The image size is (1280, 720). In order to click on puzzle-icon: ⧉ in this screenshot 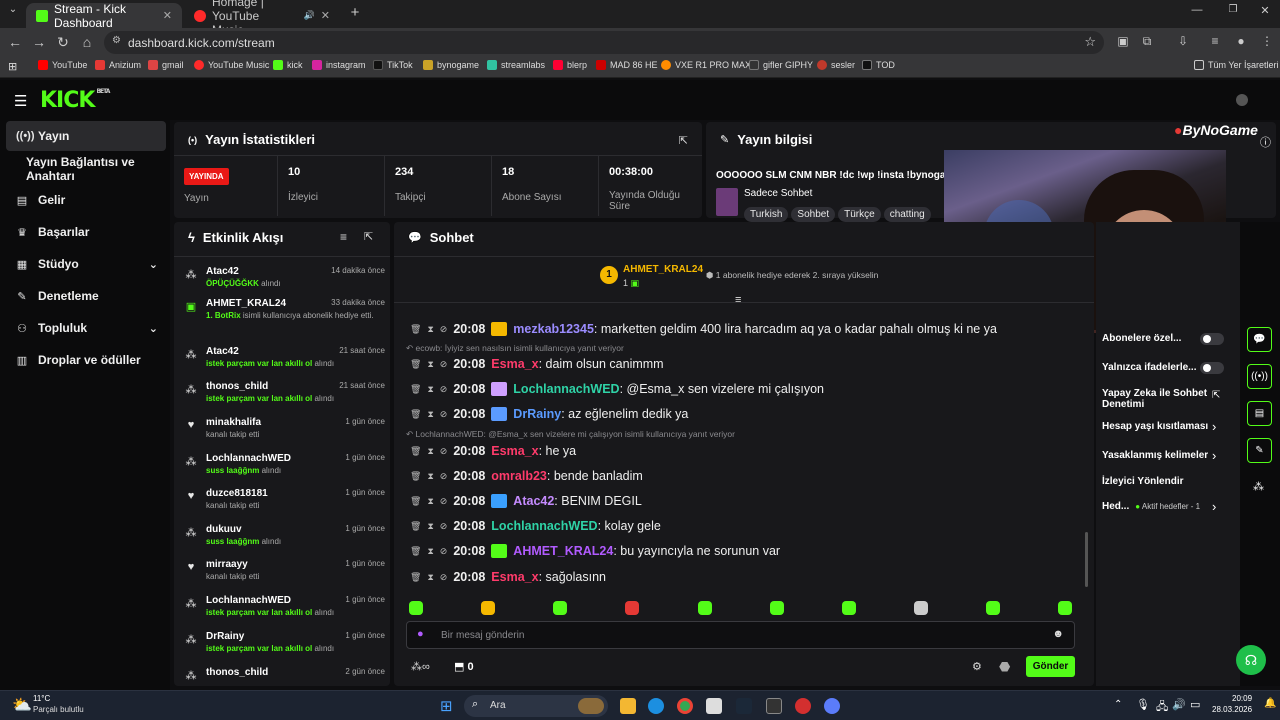, I will do `click(1147, 41)`.